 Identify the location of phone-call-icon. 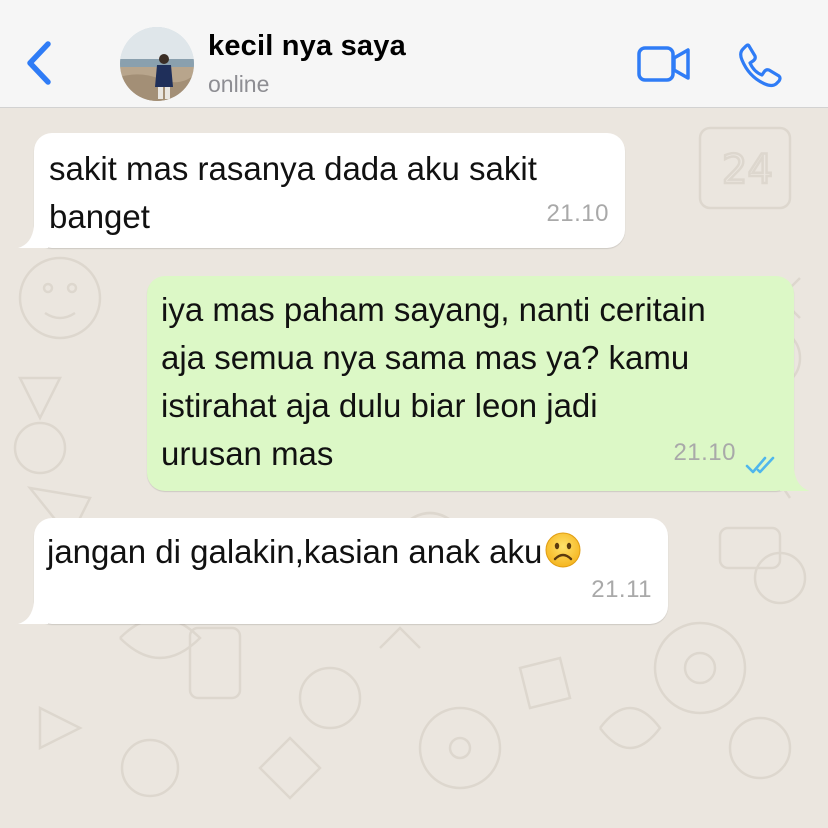
(760, 65).